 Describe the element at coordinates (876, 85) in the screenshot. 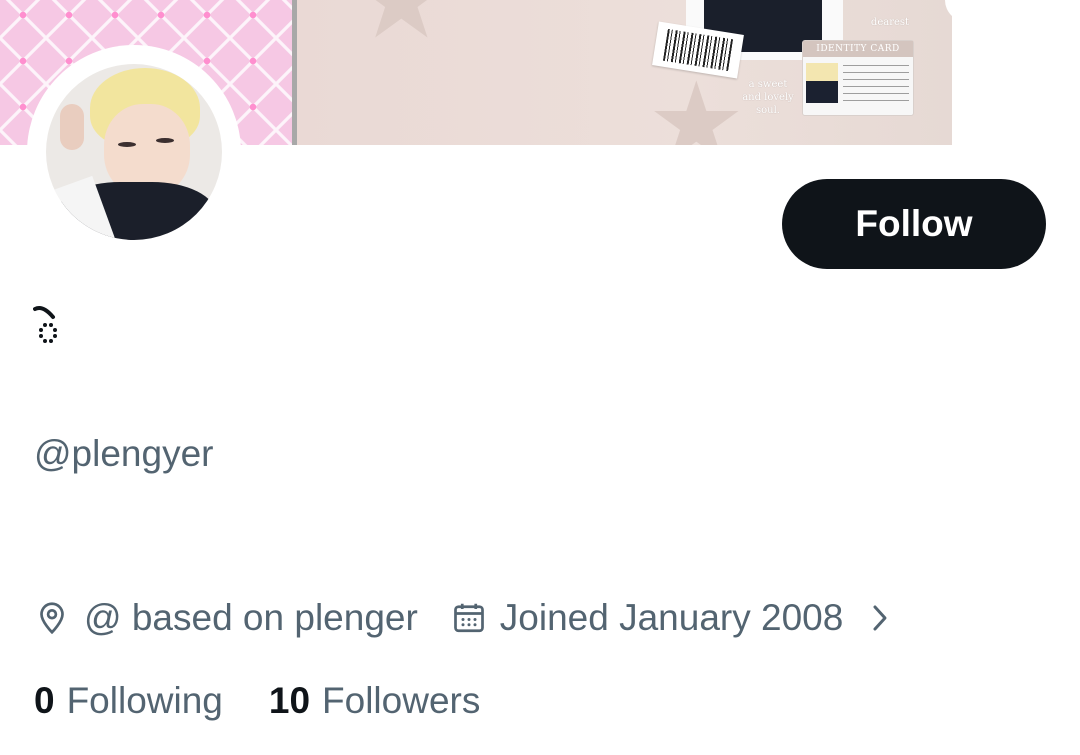

I see `id-card-details` at that location.